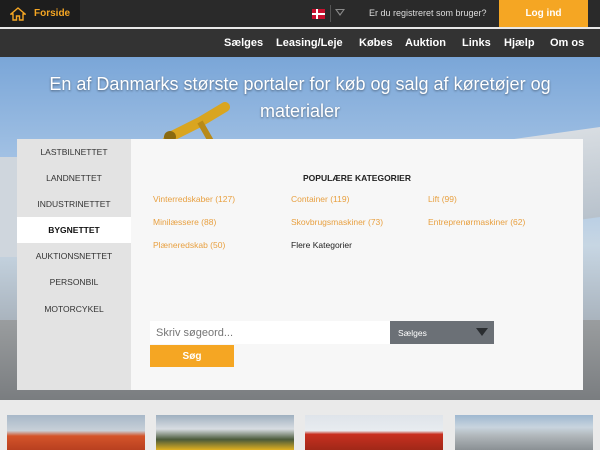 The height and width of the screenshot is (450, 600). What do you see at coordinates (442, 332) in the screenshot?
I see `listing-type-select: Sælges` at bounding box center [442, 332].